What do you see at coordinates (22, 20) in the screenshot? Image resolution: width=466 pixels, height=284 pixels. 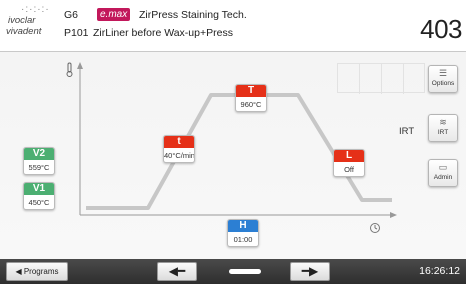 I see `logo-line1: ivoclar` at bounding box center [22, 20].